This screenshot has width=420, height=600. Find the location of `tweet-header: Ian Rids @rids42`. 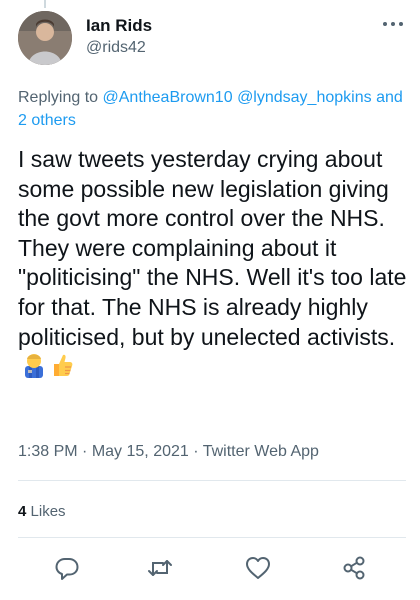

tweet-header: Ian Rids @rids42 is located at coordinates (210, 41).